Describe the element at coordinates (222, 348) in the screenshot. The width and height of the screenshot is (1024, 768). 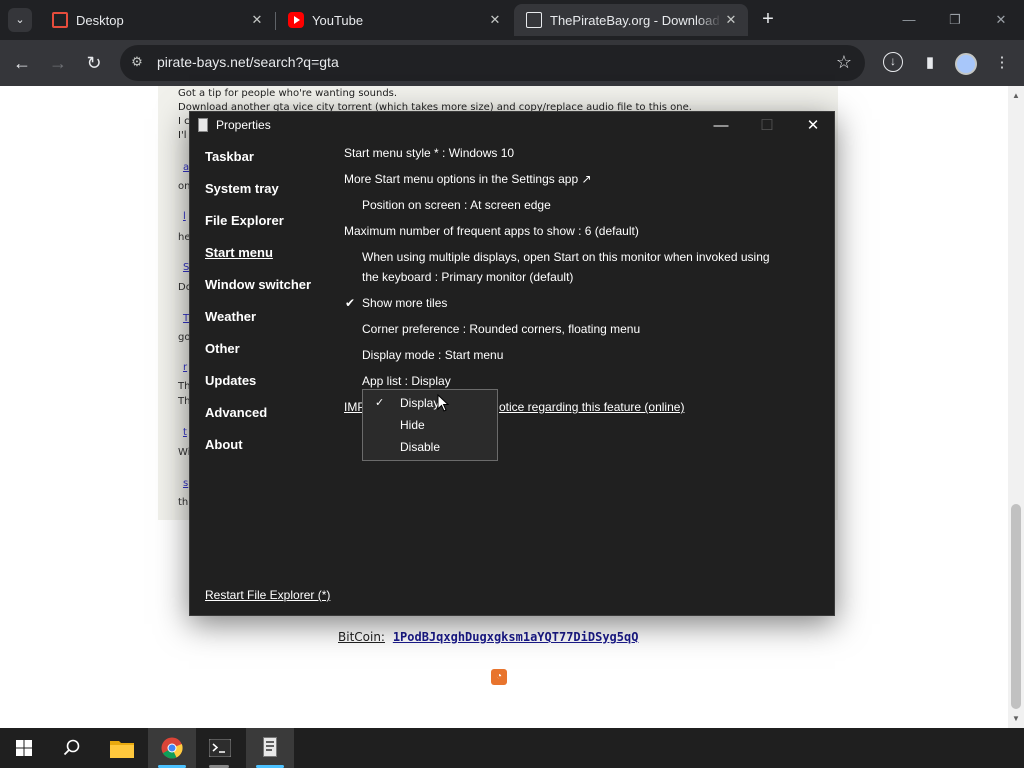
I see `nav-other: Other` at that location.